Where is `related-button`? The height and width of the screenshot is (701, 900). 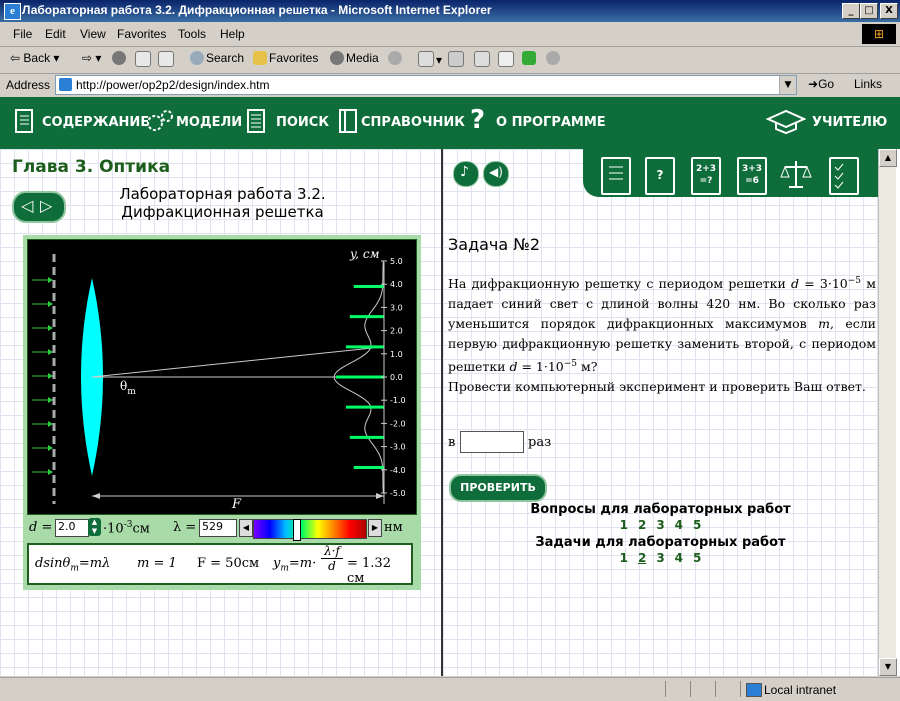
related-button is located at coordinates (554, 58).